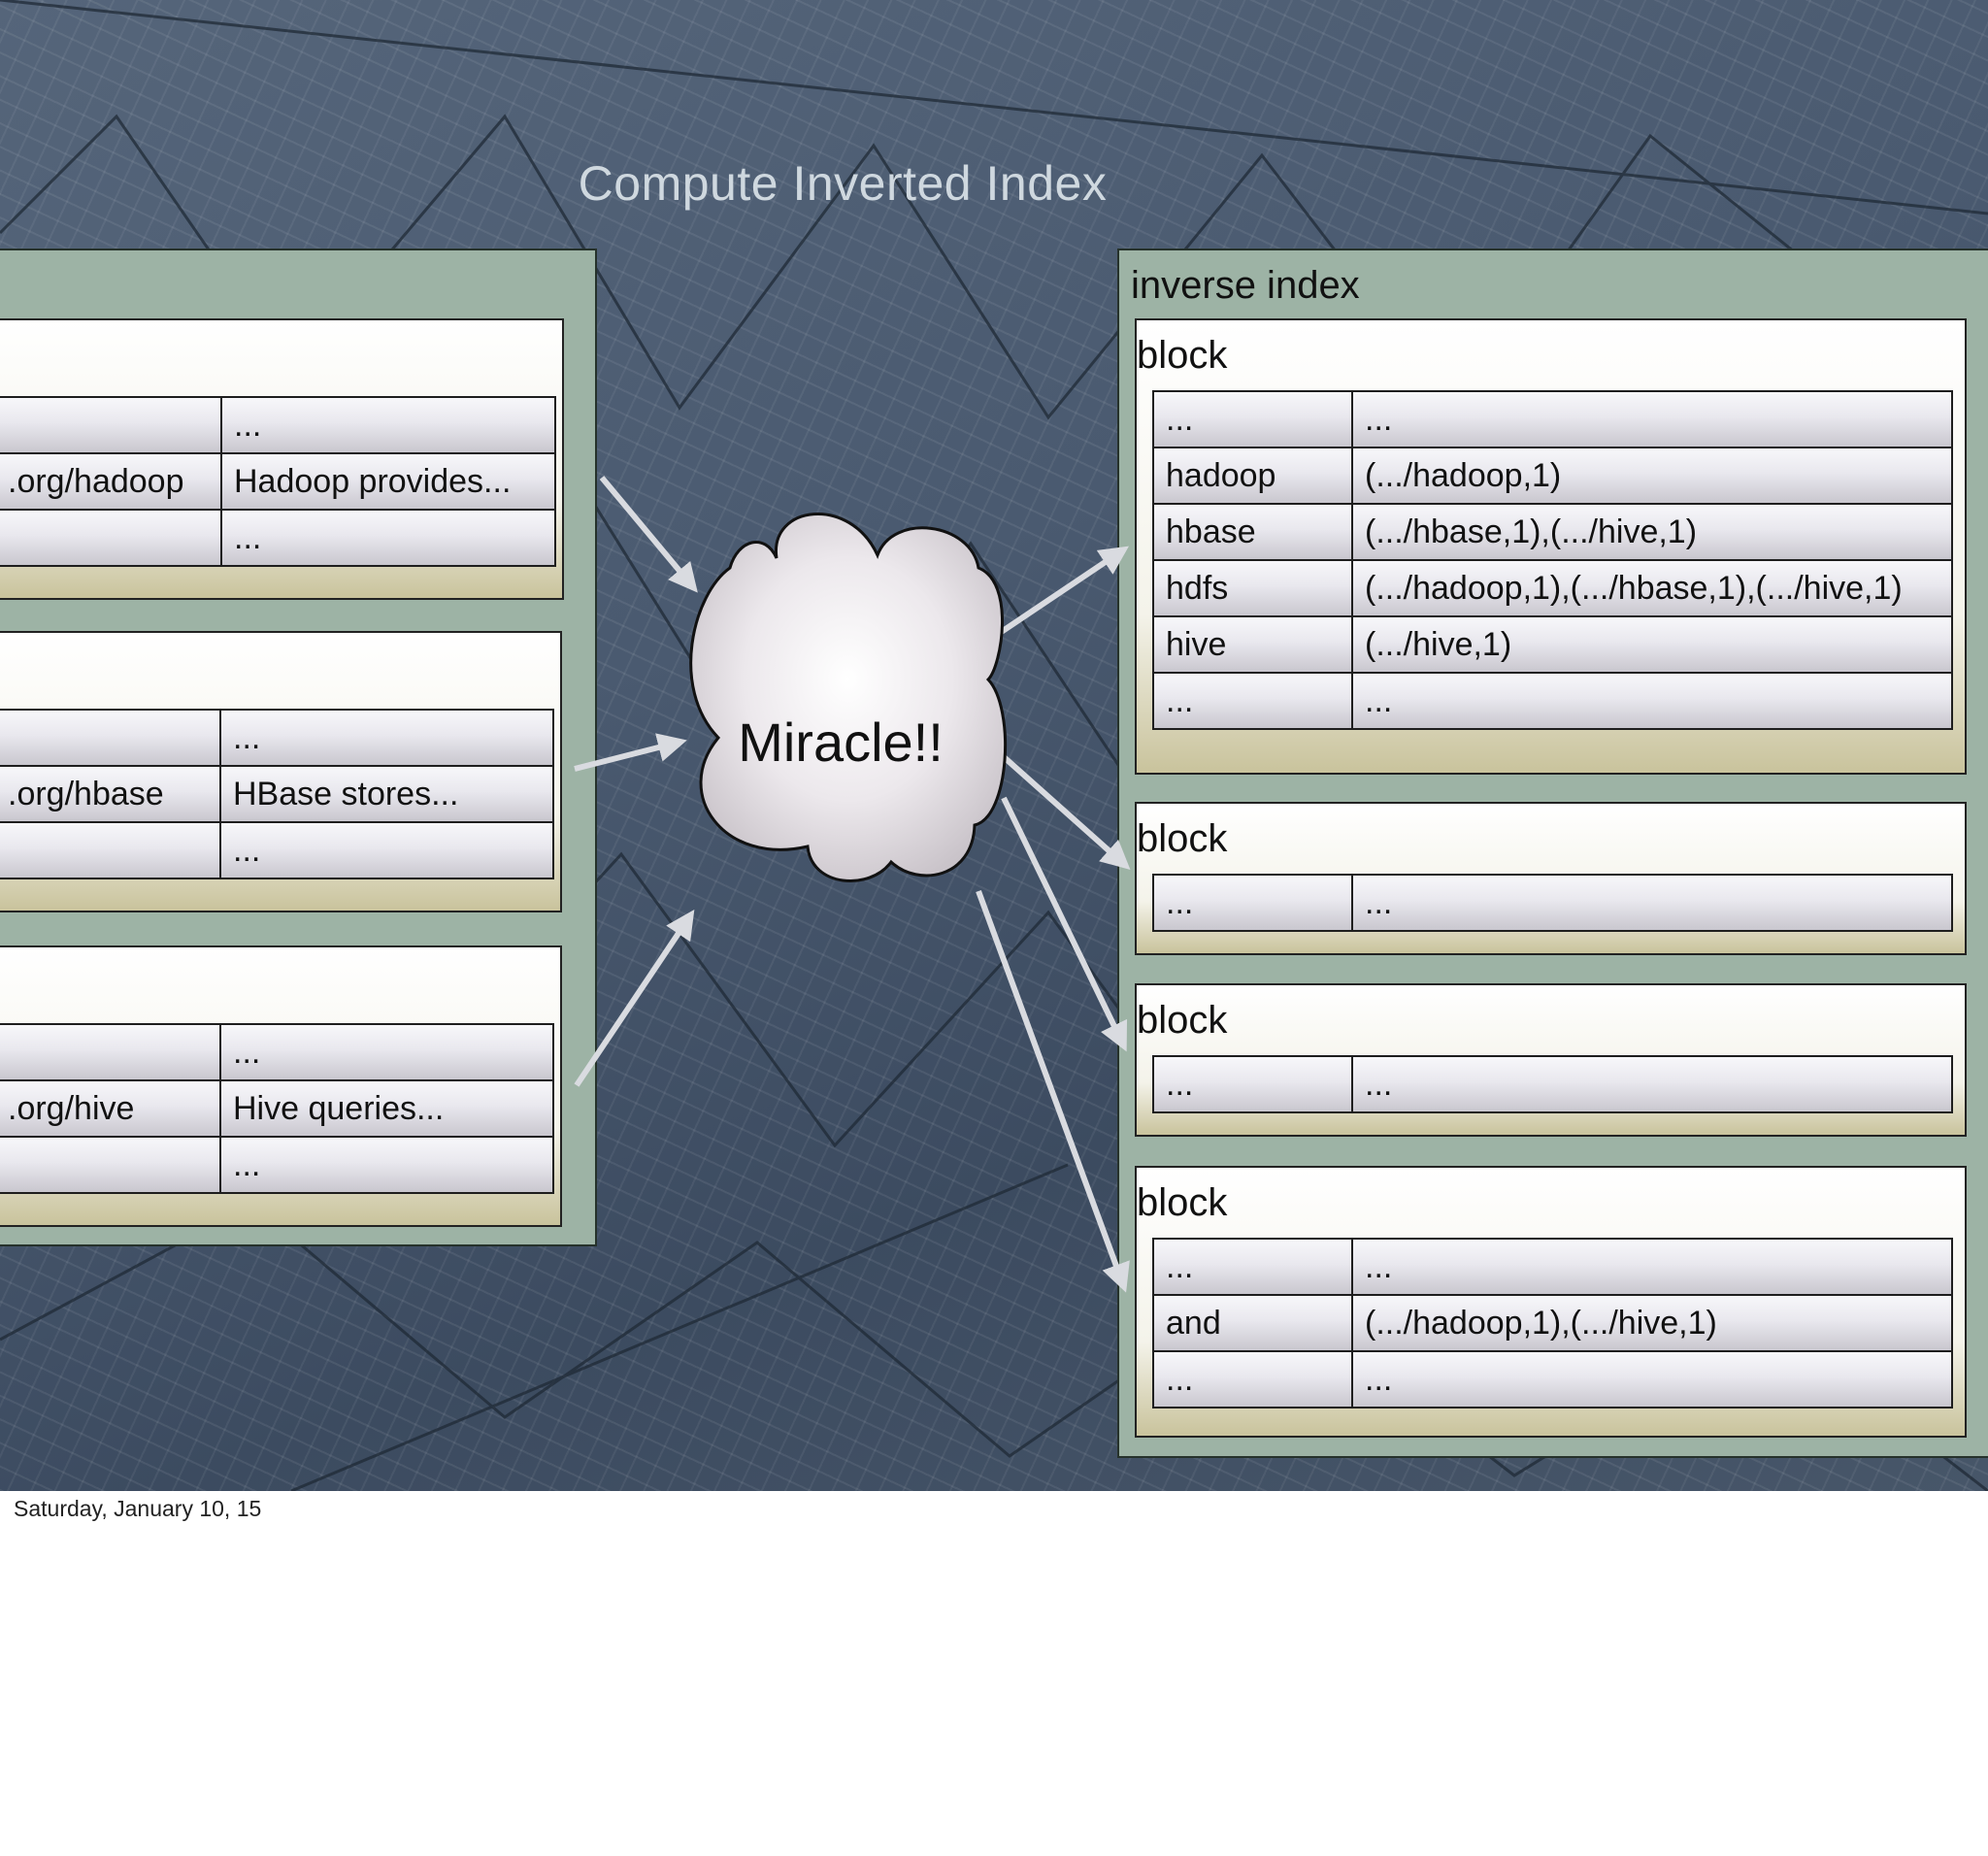 This screenshot has height=1856, width=1988. I want to click on arrow-hbase-to-cloud, so click(631, 752).